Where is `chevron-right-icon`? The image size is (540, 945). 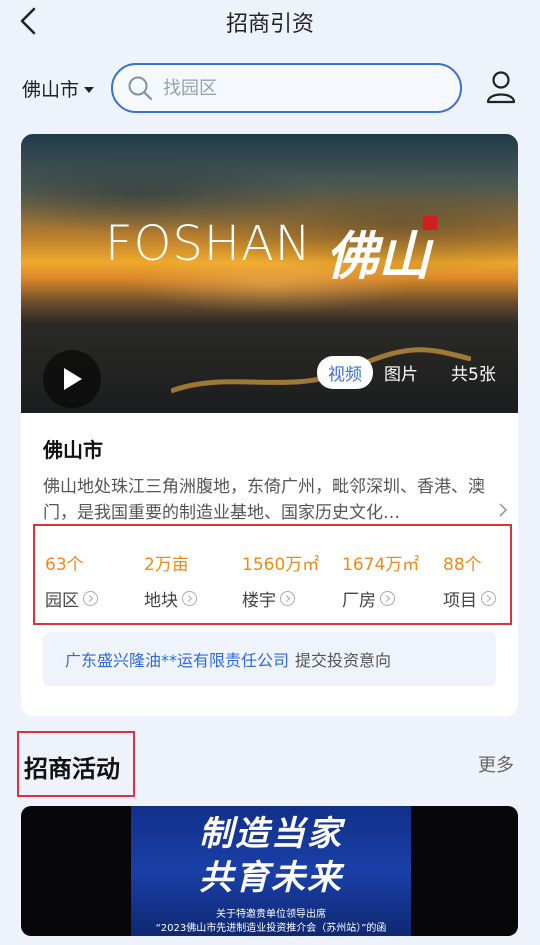
chevron-right-icon is located at coordinates (503, 510).